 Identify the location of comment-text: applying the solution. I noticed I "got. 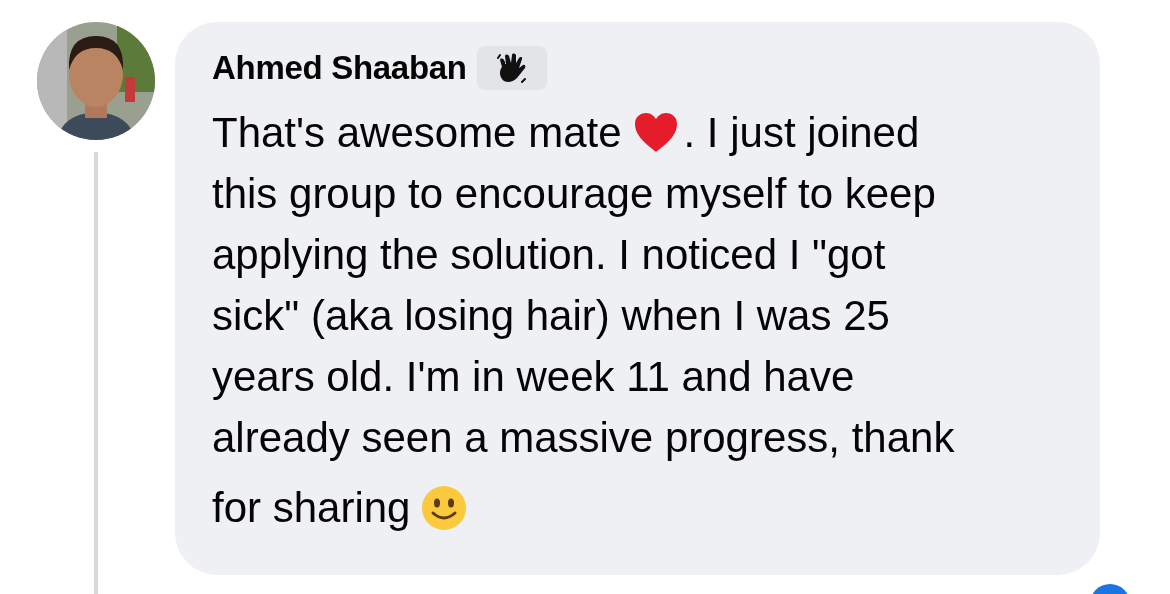
(549, 254).